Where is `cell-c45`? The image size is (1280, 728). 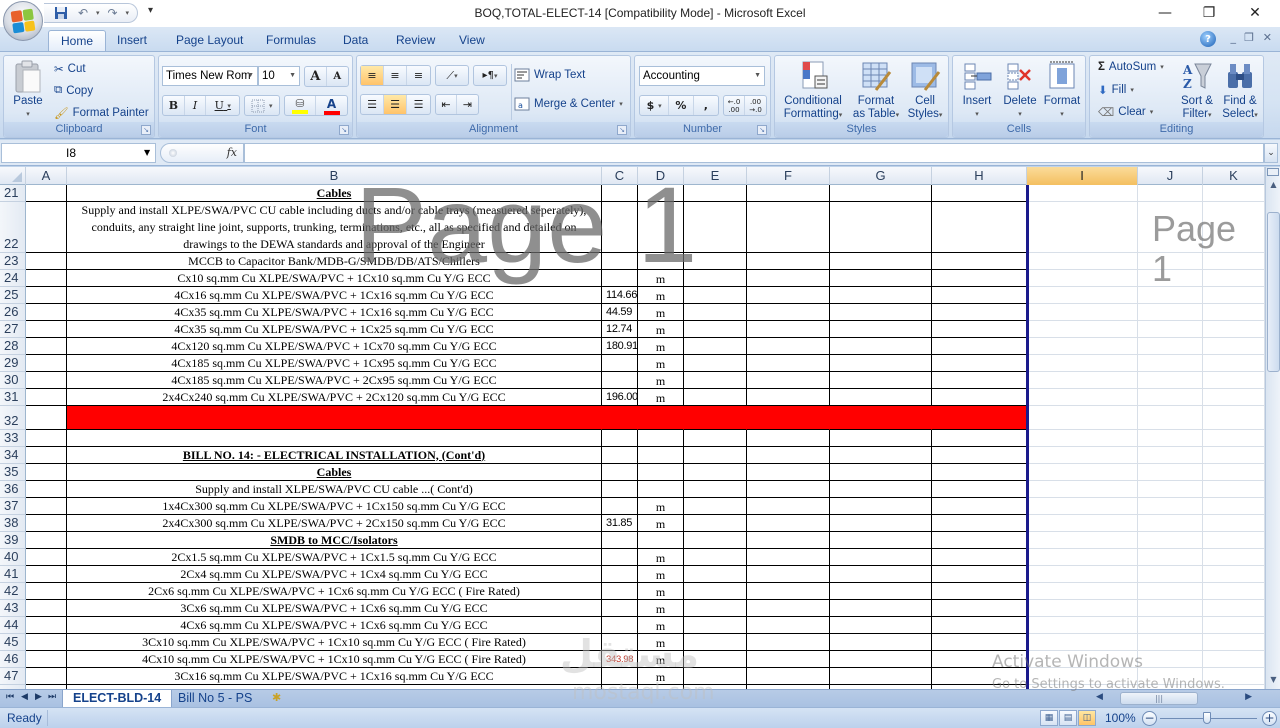 cell-c45 is located at coordinates (620, 642).